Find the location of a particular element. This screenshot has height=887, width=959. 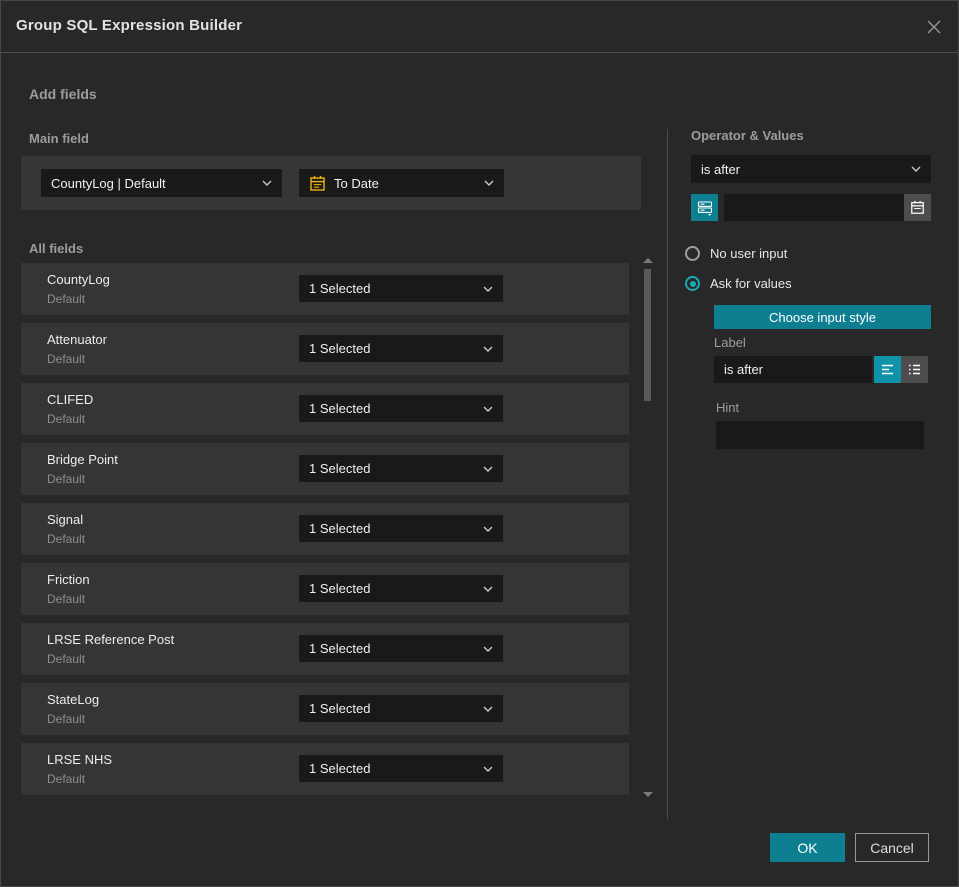

field-row: CountyLog Default 1 Selected is located at coordinates (325, 289).